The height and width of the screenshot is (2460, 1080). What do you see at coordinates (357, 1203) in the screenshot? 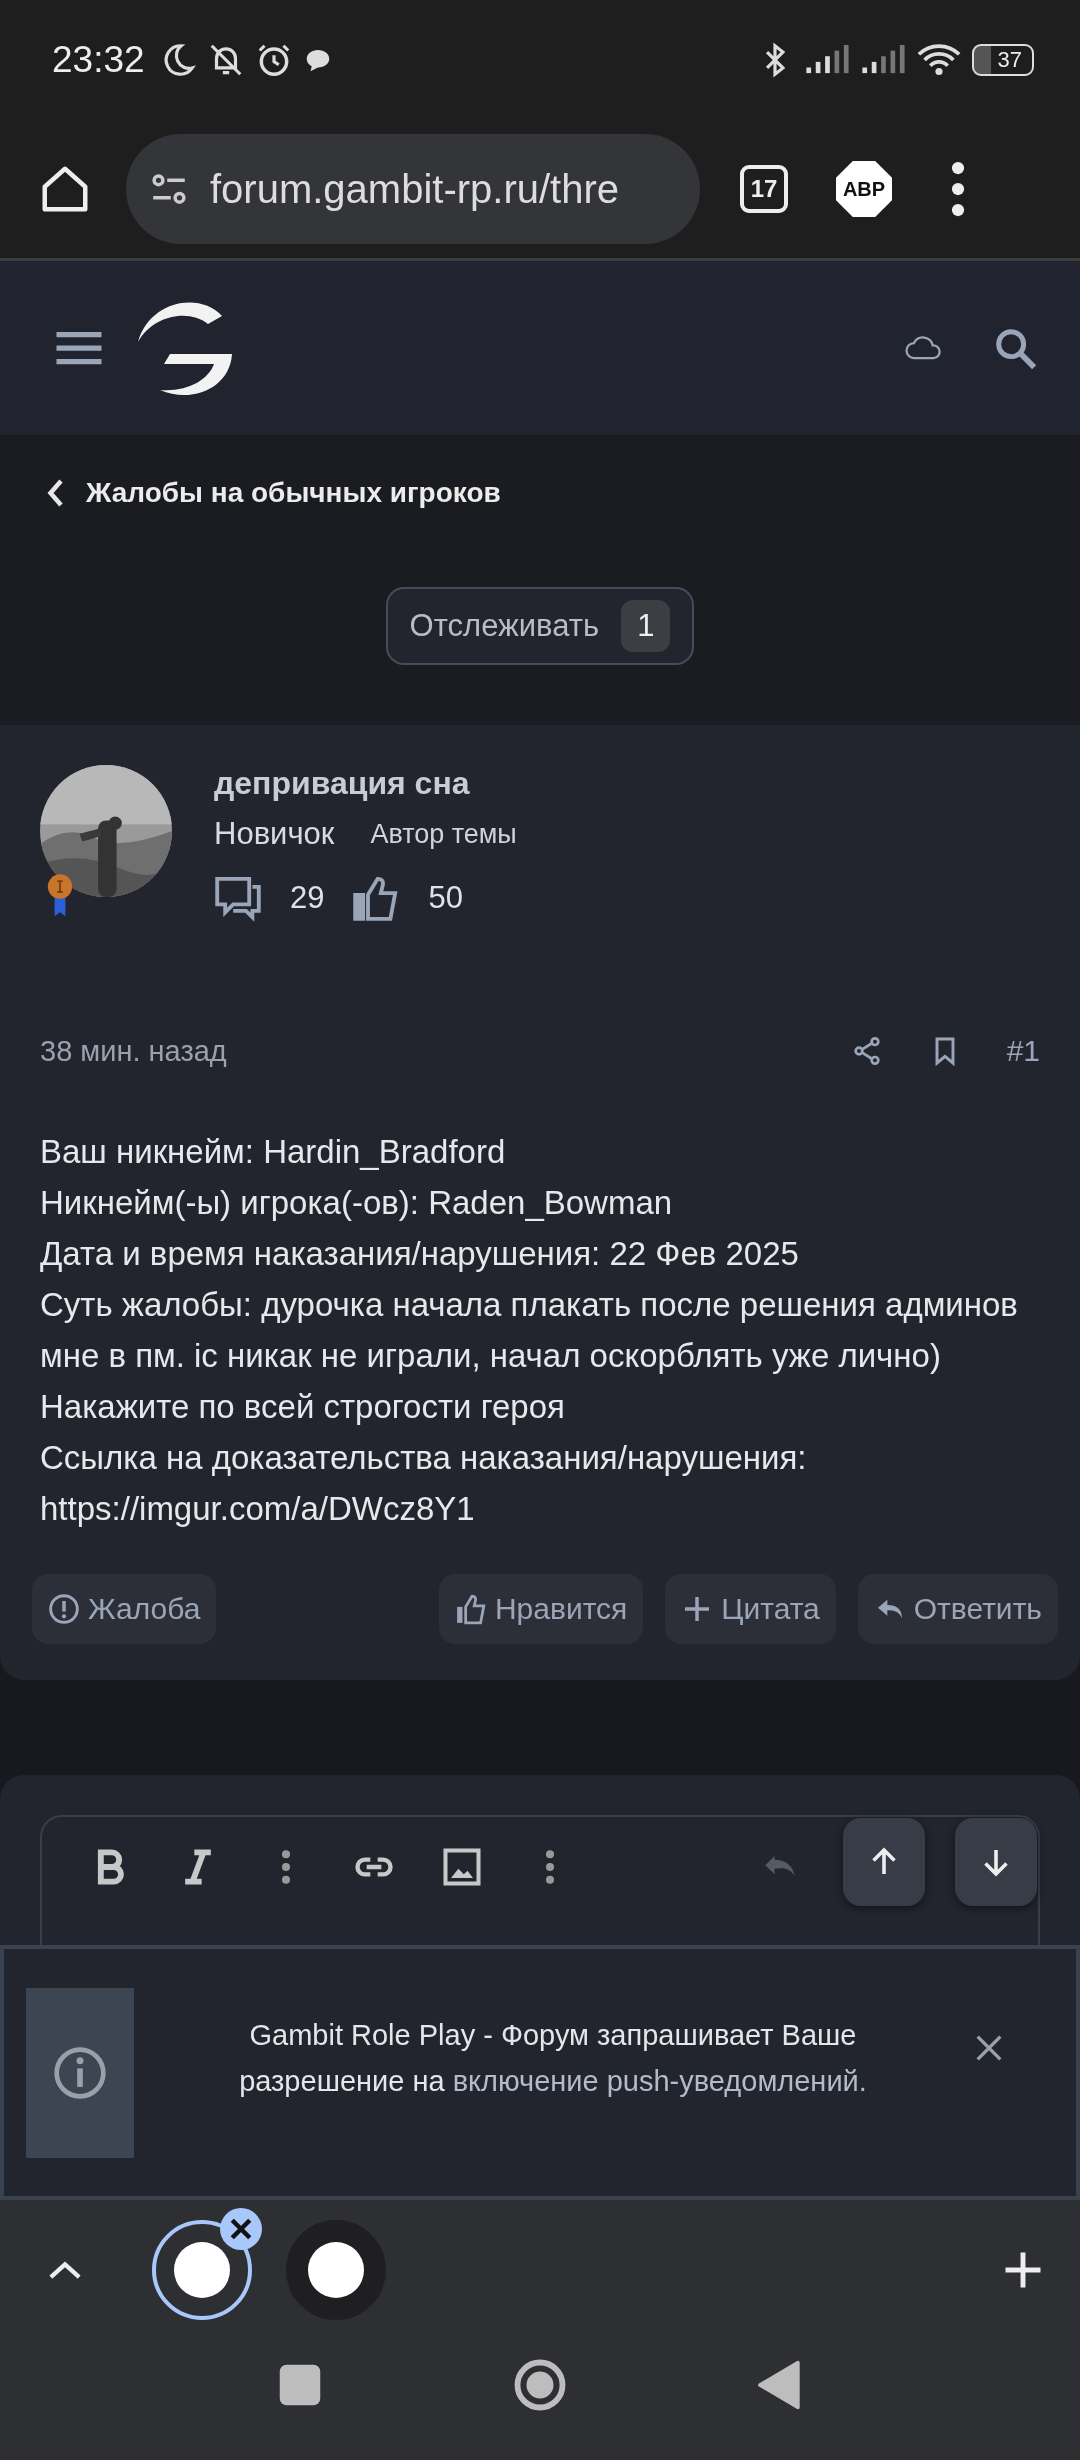
I see `post-text-line: Никнейм(-ы) игрока(-ов): Raden_Bowman` at bounding box center [357, 1203].